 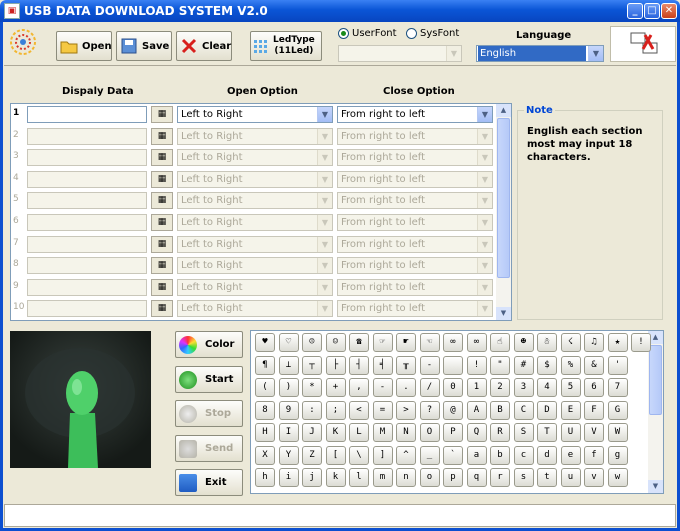 What do you see at coordinates (617, 387) in the screenshot?
I see `char-cell: 7` at bounding box center [617, 387].